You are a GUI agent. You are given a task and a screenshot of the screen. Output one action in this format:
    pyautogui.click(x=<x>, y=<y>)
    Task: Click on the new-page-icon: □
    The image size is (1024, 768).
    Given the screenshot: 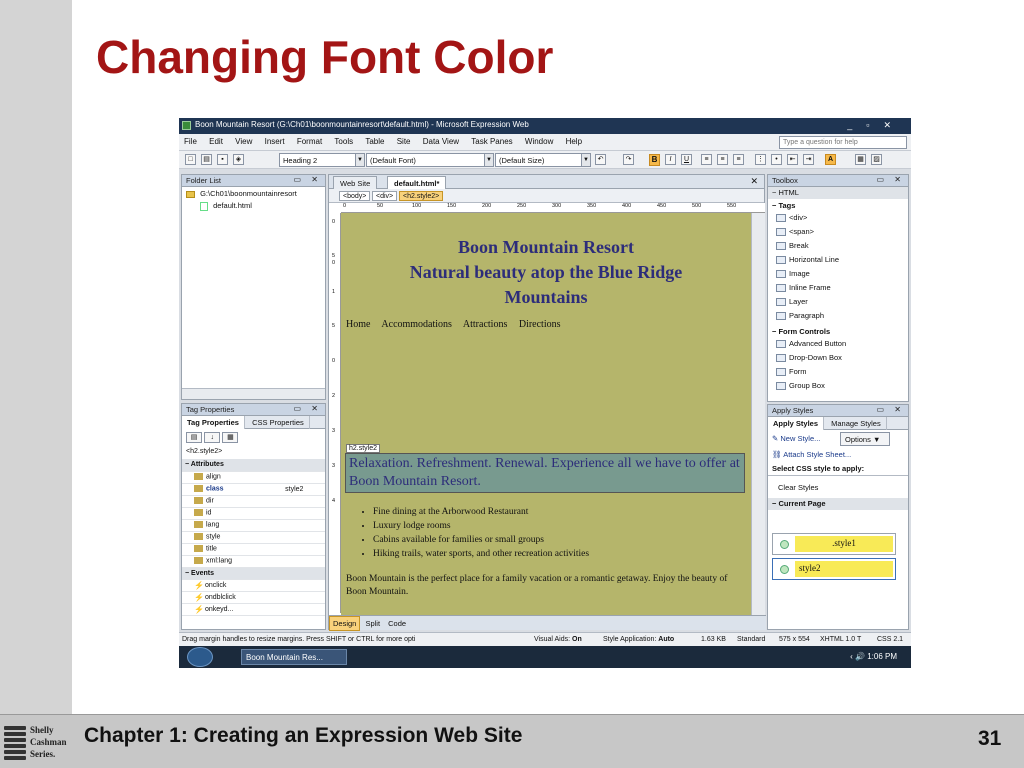 What is the action you would take?
    pyautogui.click(x=190, y=159)
    